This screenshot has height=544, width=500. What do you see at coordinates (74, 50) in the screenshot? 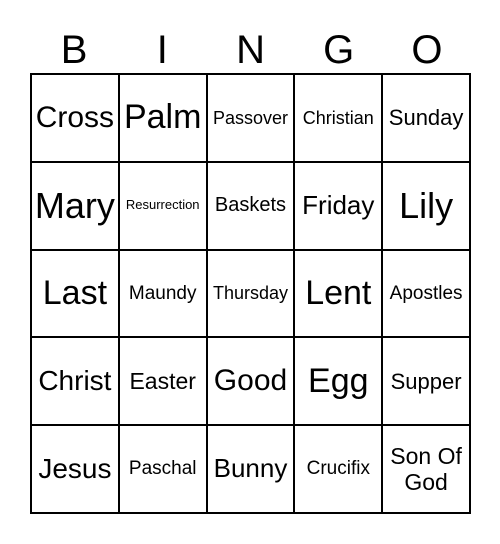
I see `header-letter-b: B` at bounding box center [74, 50].